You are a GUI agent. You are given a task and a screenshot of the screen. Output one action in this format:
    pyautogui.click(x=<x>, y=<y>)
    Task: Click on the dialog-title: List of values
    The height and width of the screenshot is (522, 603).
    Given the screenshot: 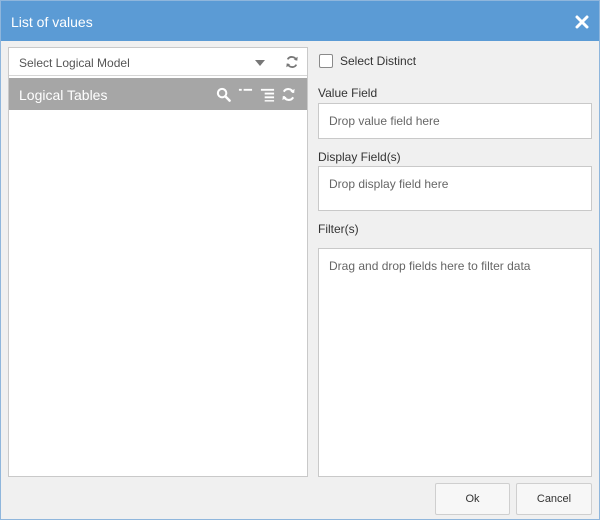 What is the action you would take?
    pyautogui.click(x=52, y=22)
    